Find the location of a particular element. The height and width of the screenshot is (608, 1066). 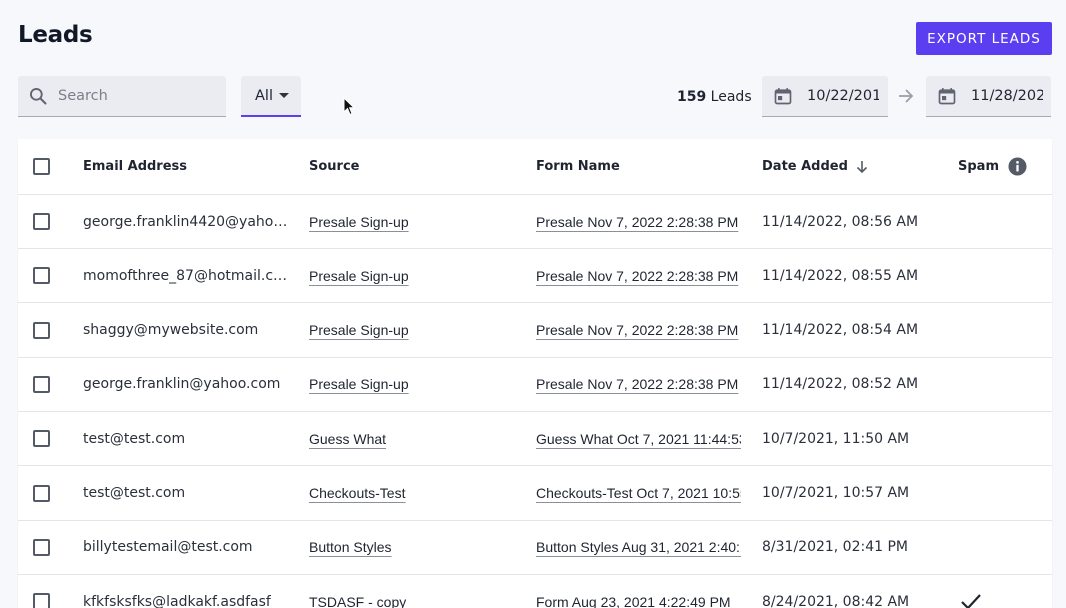

form-link: Checkouts-Test Oct 7, 2021 10:55:21 AM is located at coordinates (638, 493).